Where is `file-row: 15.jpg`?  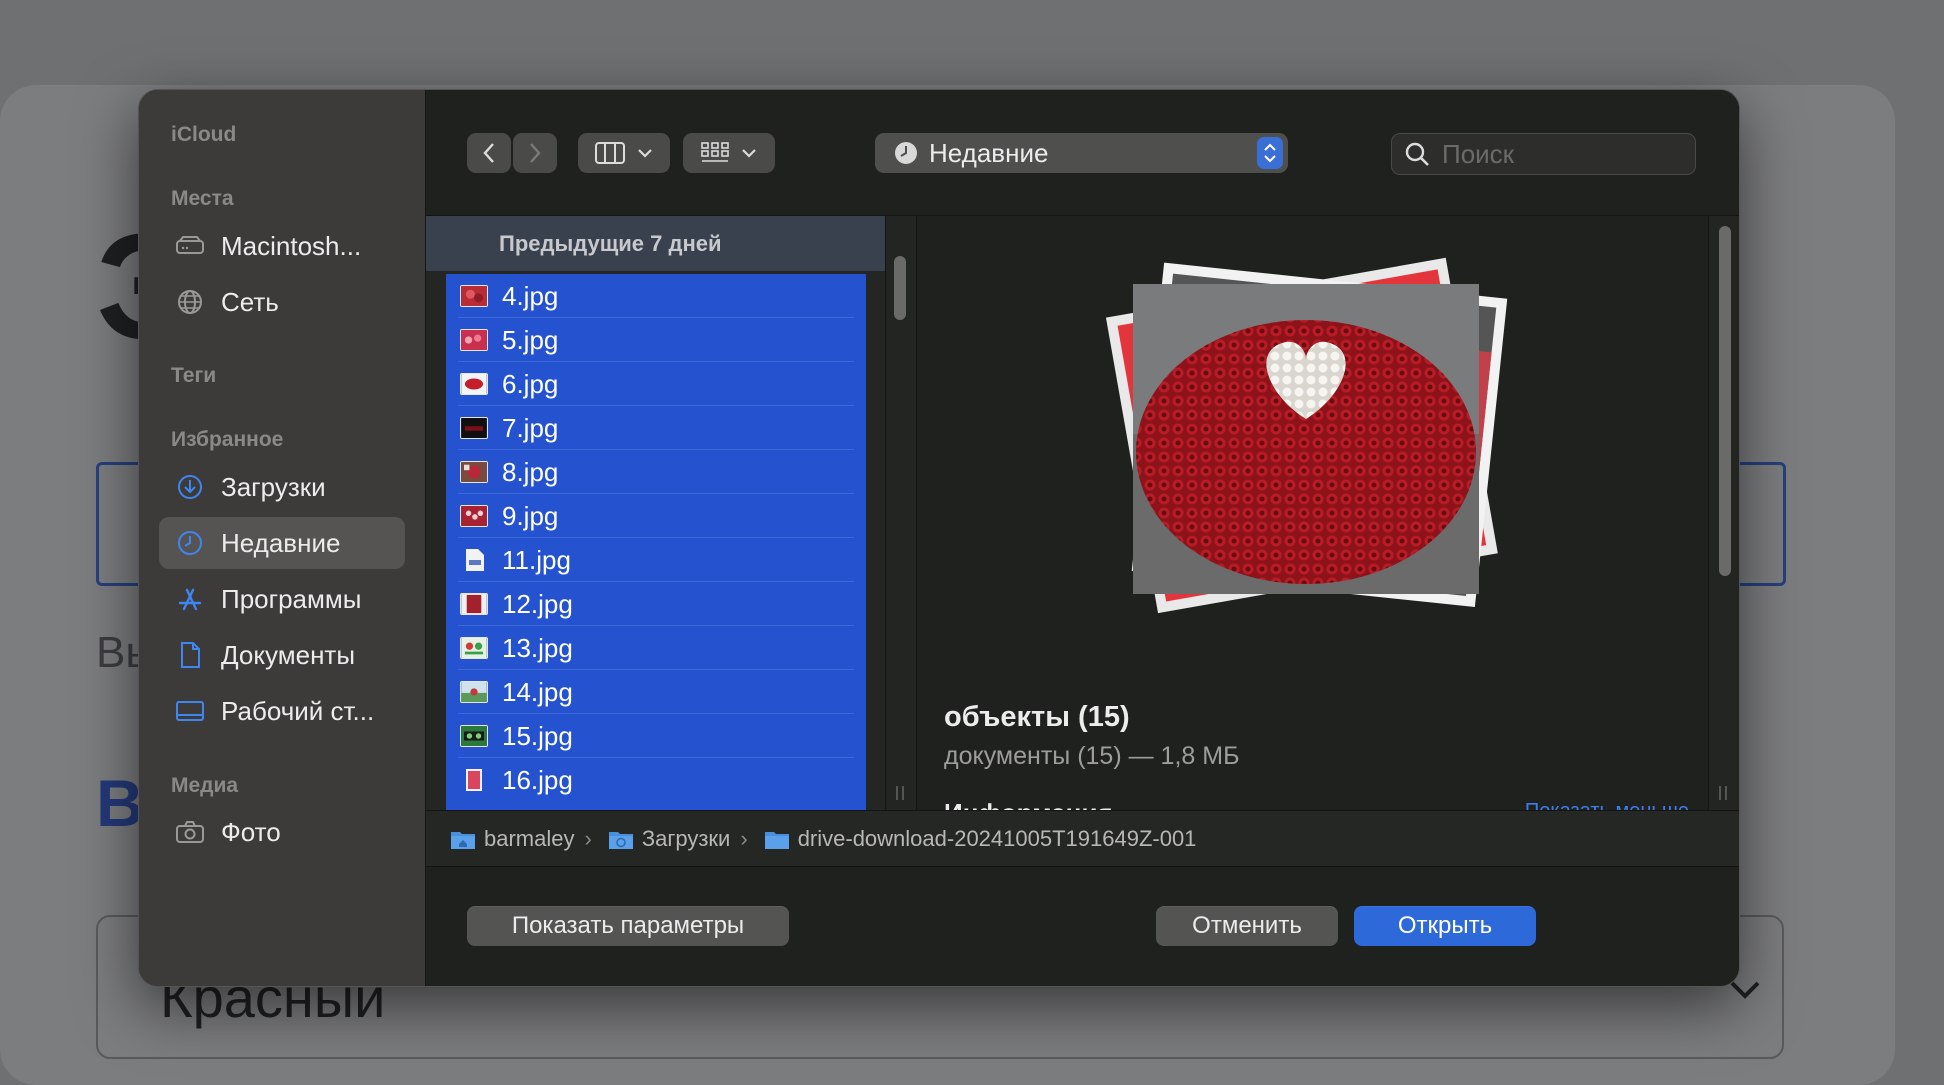
file-row: 15.jpg is located at coordinates (656, 736).